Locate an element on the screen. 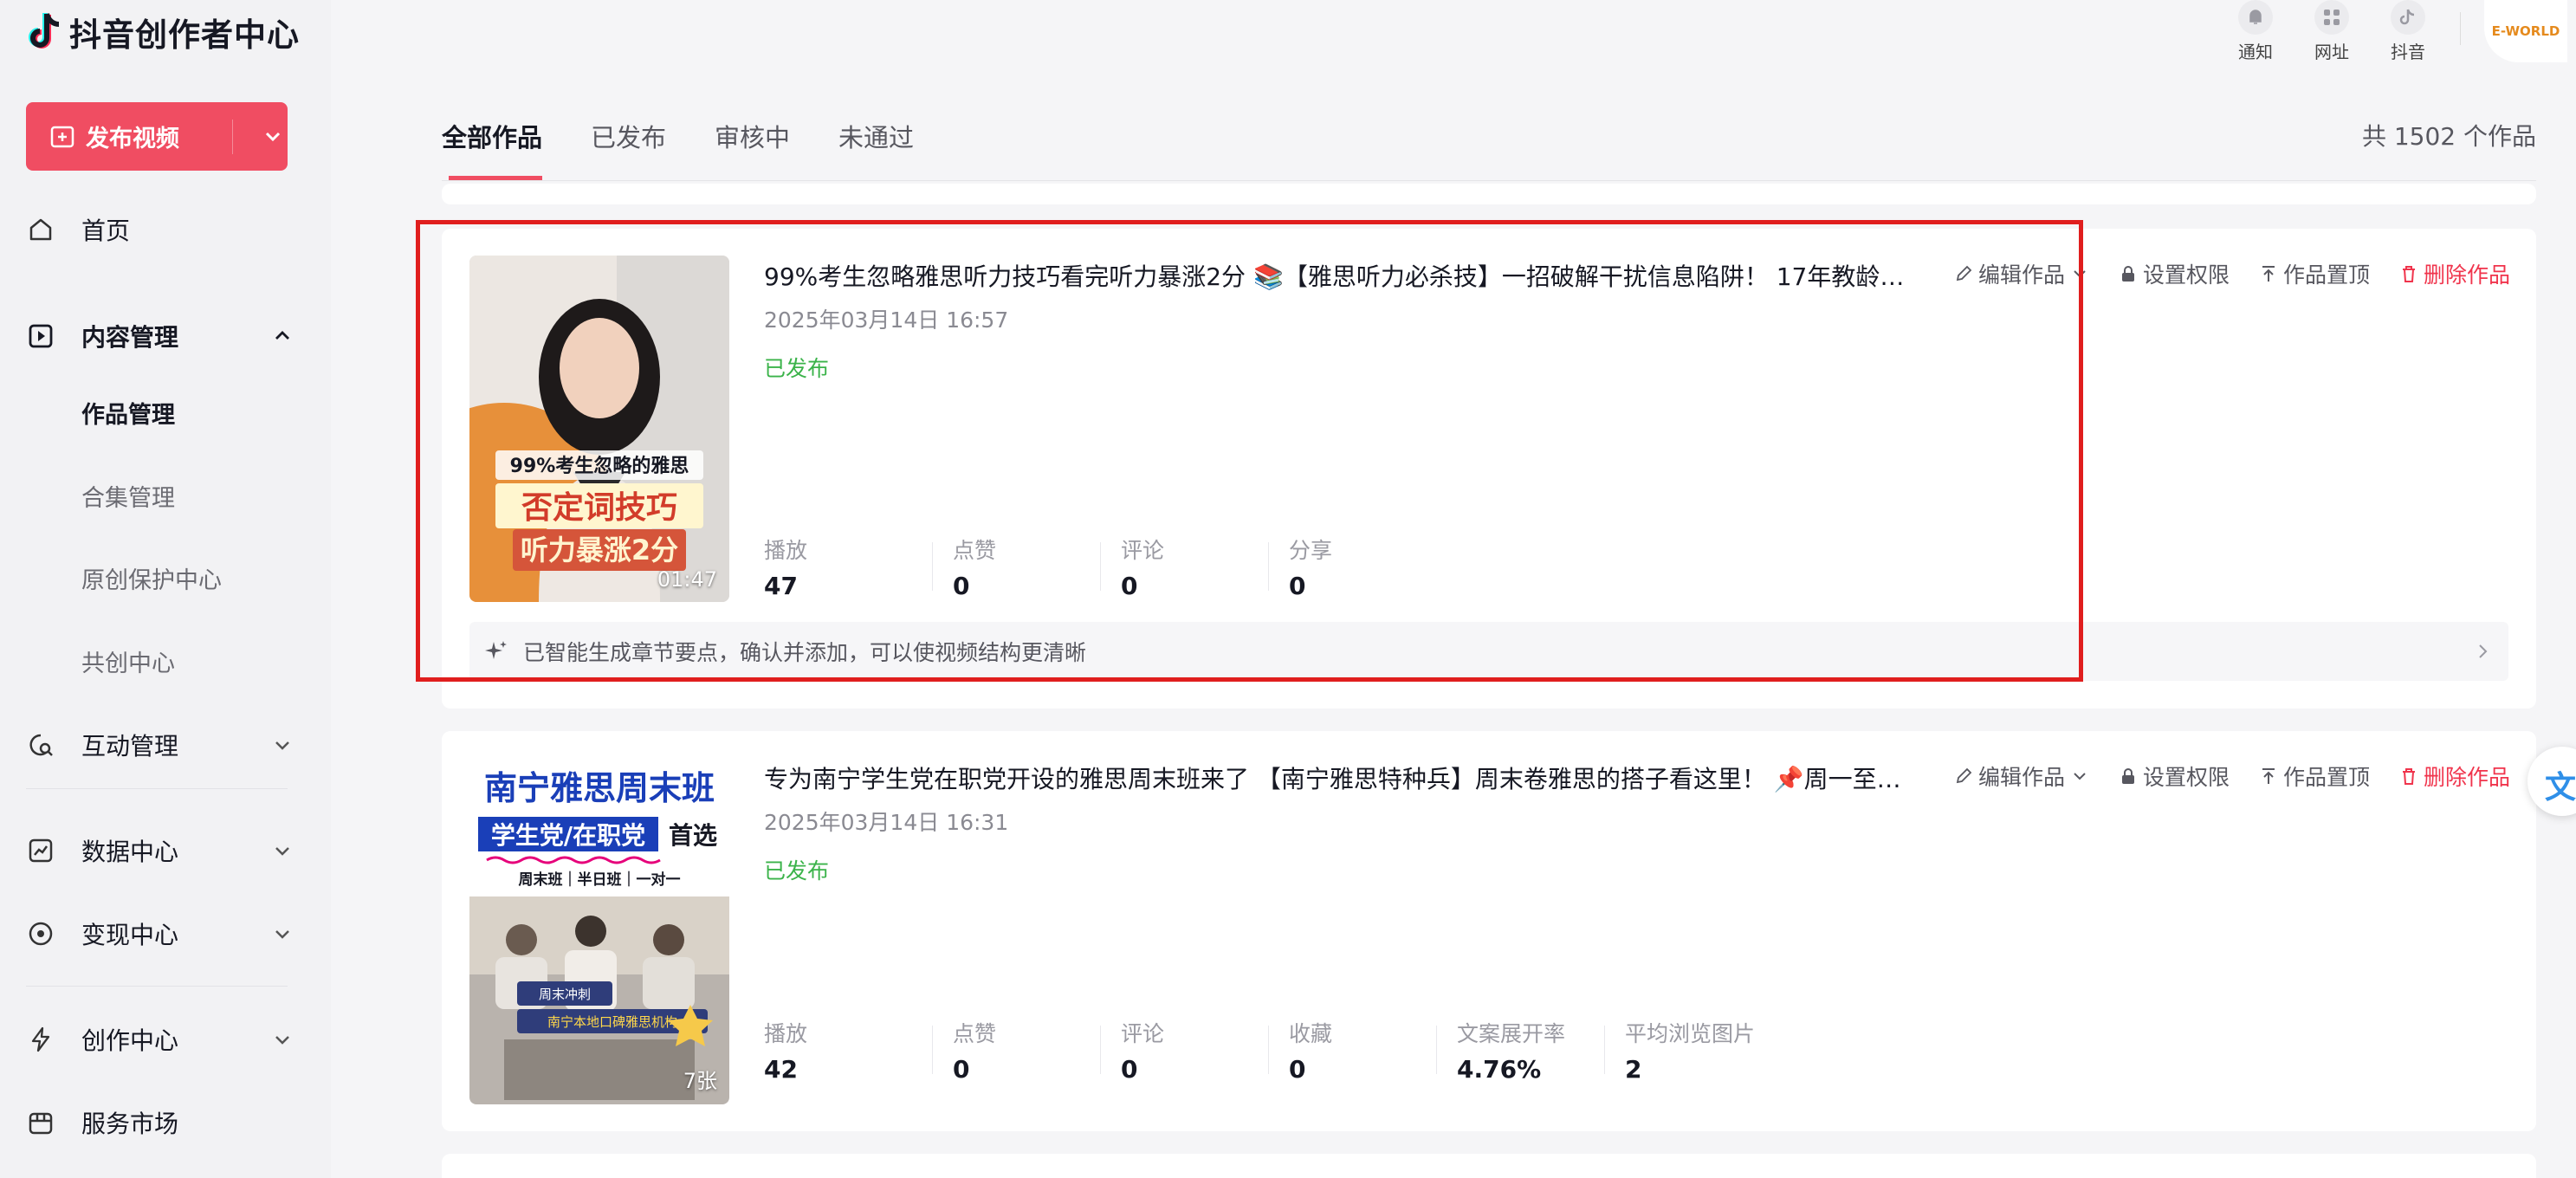 The width and height of the screenshot is (2576, 1178). nav-label: 数据中心 is located at coordinates (130, 852).